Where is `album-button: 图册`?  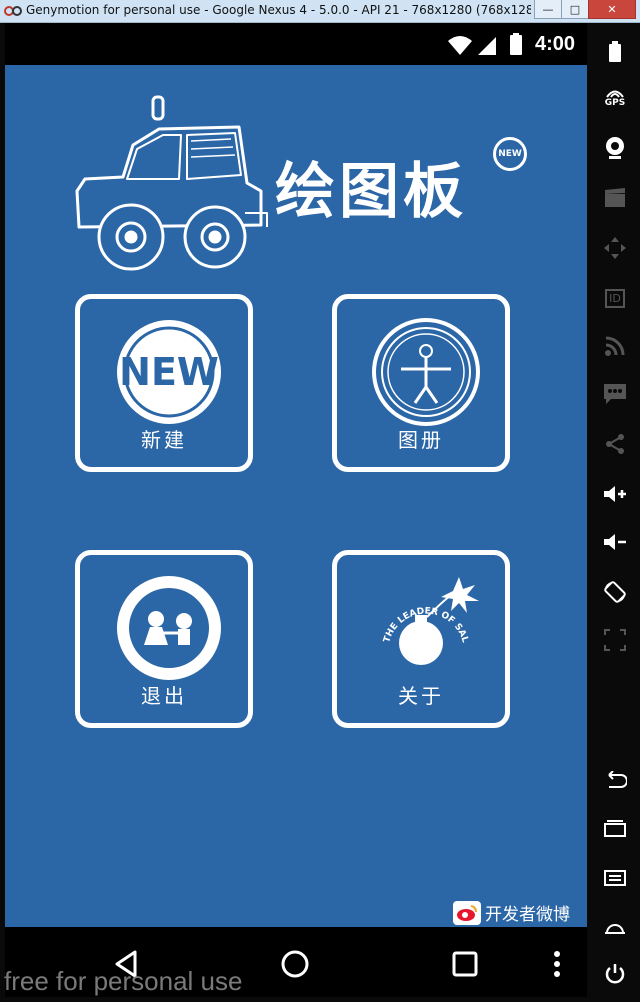 album-button: 图册 is located at coordinates (421, 383).